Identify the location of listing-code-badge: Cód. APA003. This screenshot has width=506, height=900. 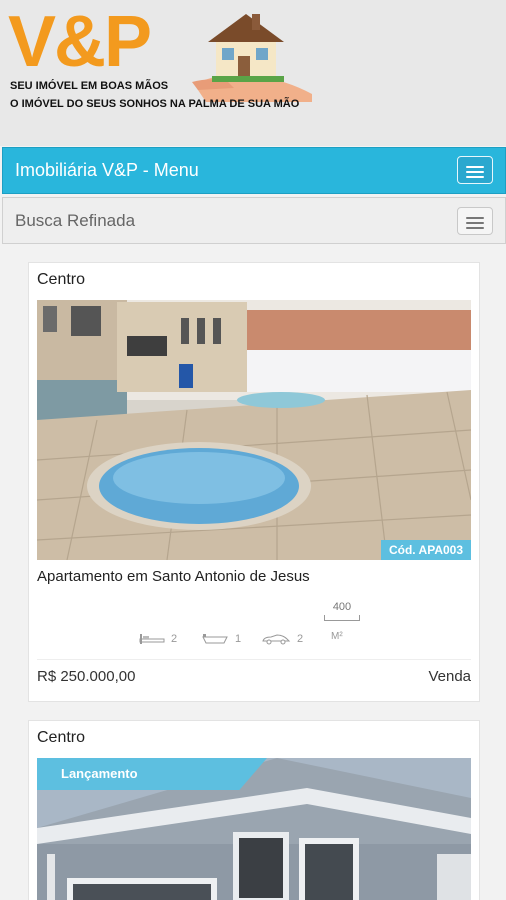
(425, 550).